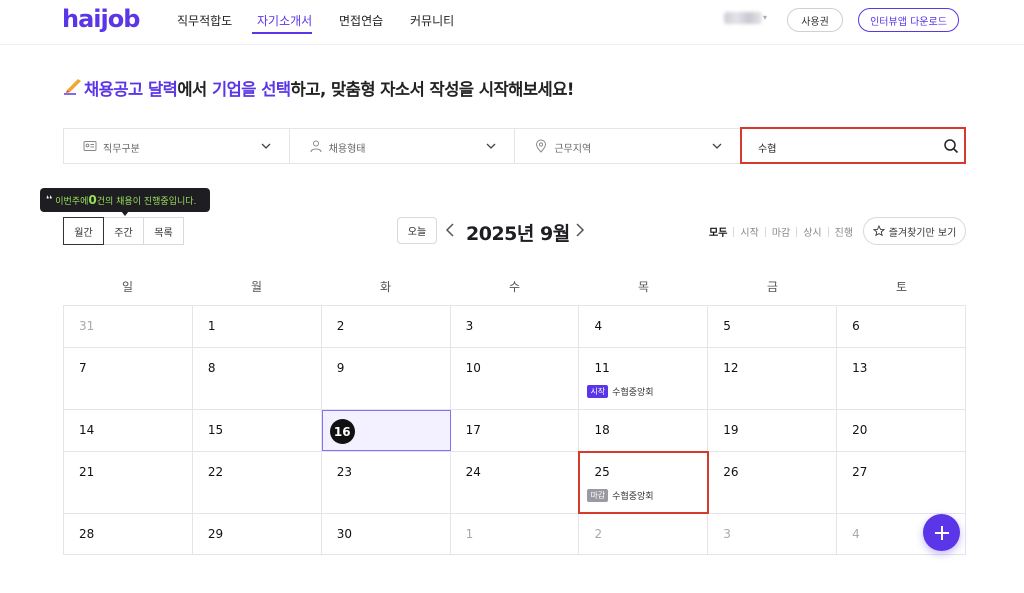  What do you see at coordinates (177, 146) in the screenshot?
I see `job-category-select: 직무구분` at bounding box center [177, 146].